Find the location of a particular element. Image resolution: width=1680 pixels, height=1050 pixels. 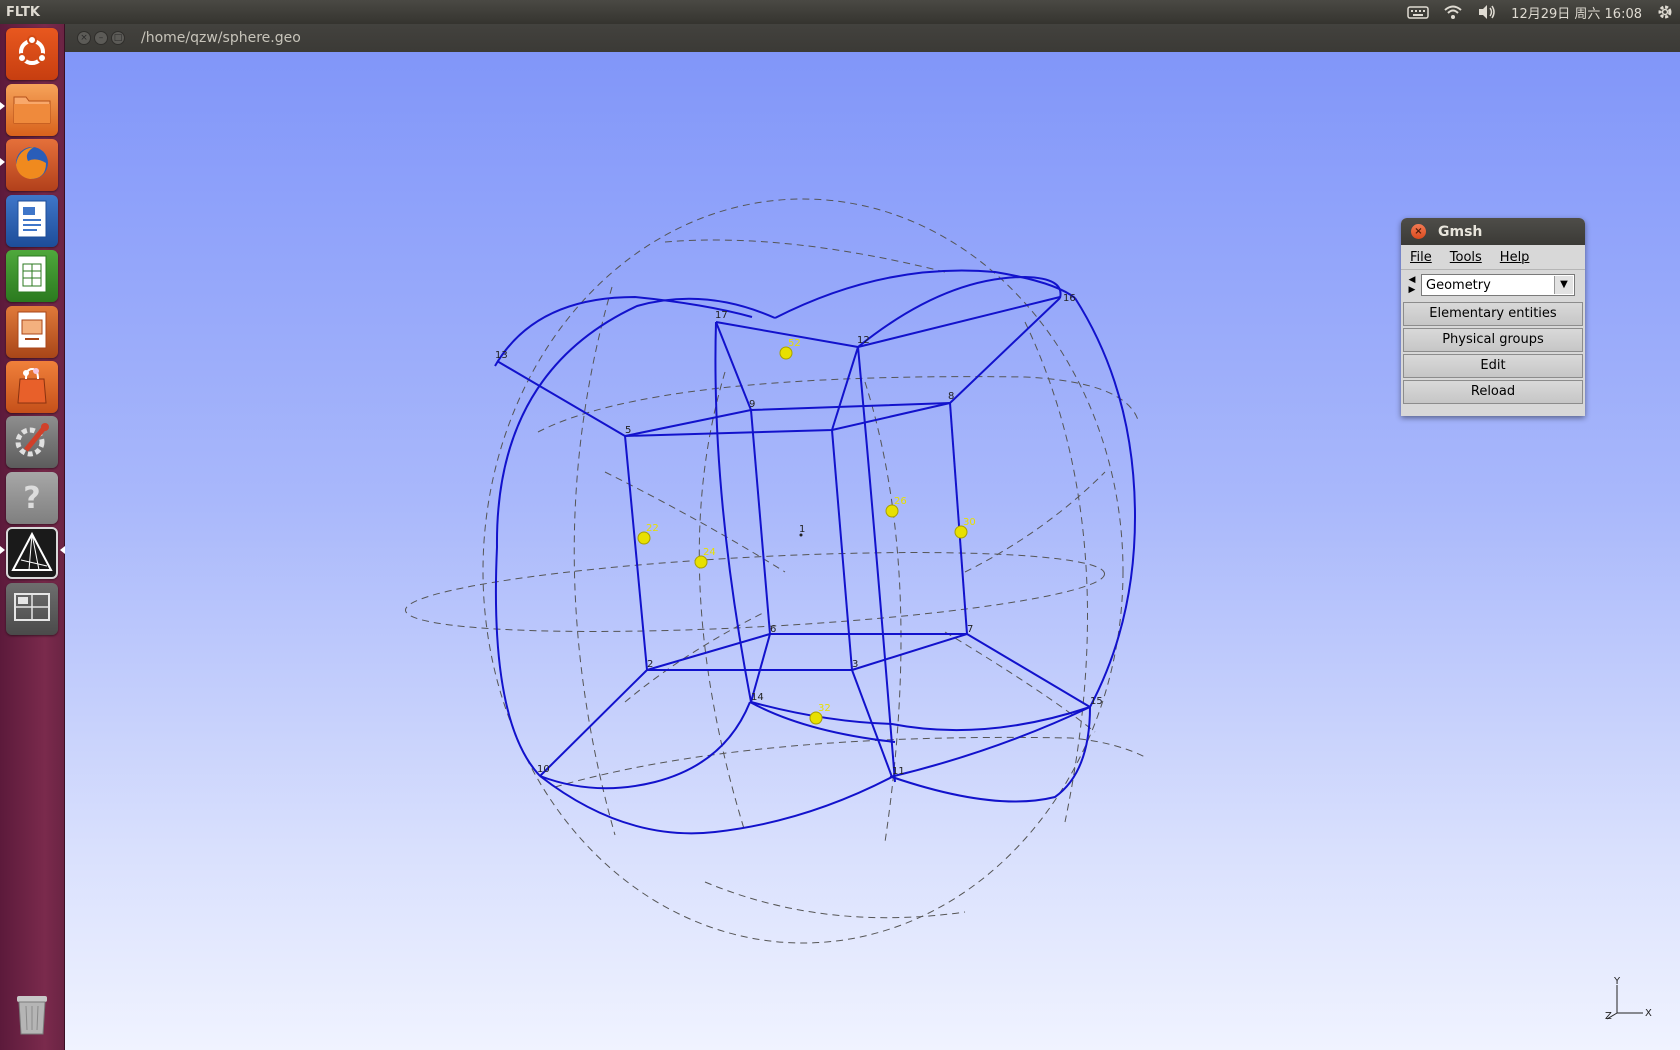

folder-icon is located at coordinates (32, 110).